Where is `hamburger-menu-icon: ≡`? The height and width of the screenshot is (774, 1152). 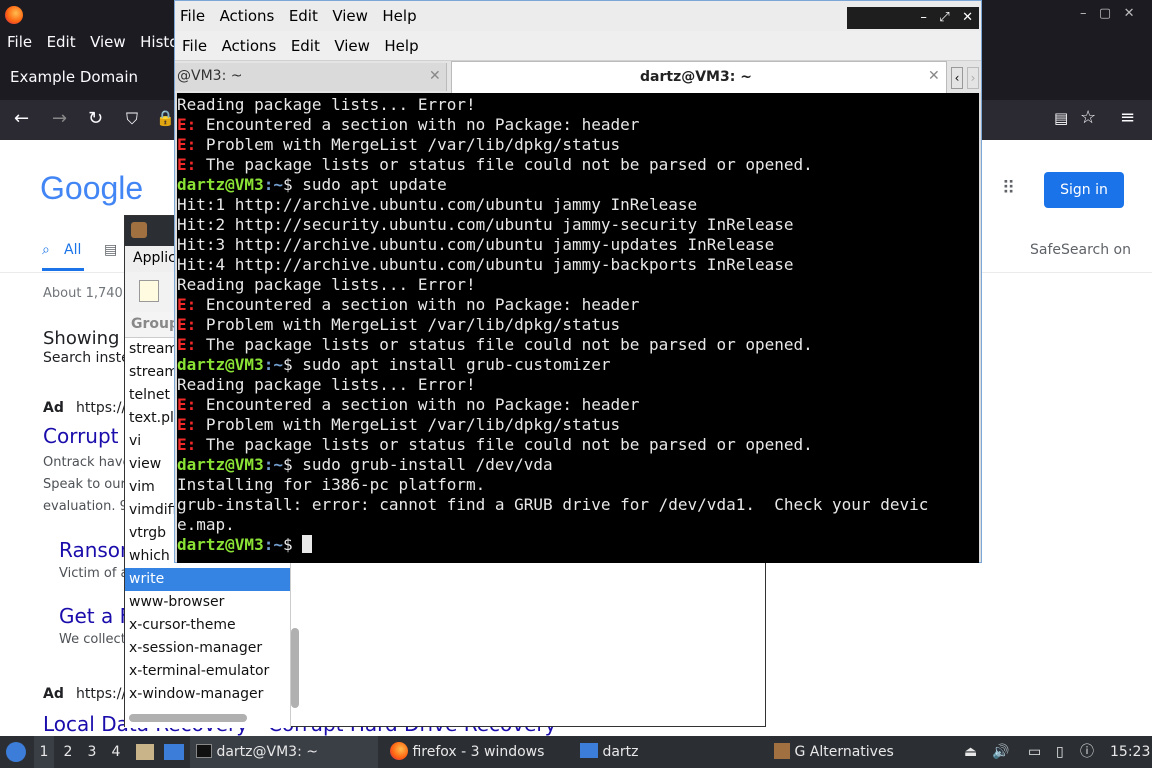
hamburger-menu-icon: ≡ is located at coordinates (1127, 117).